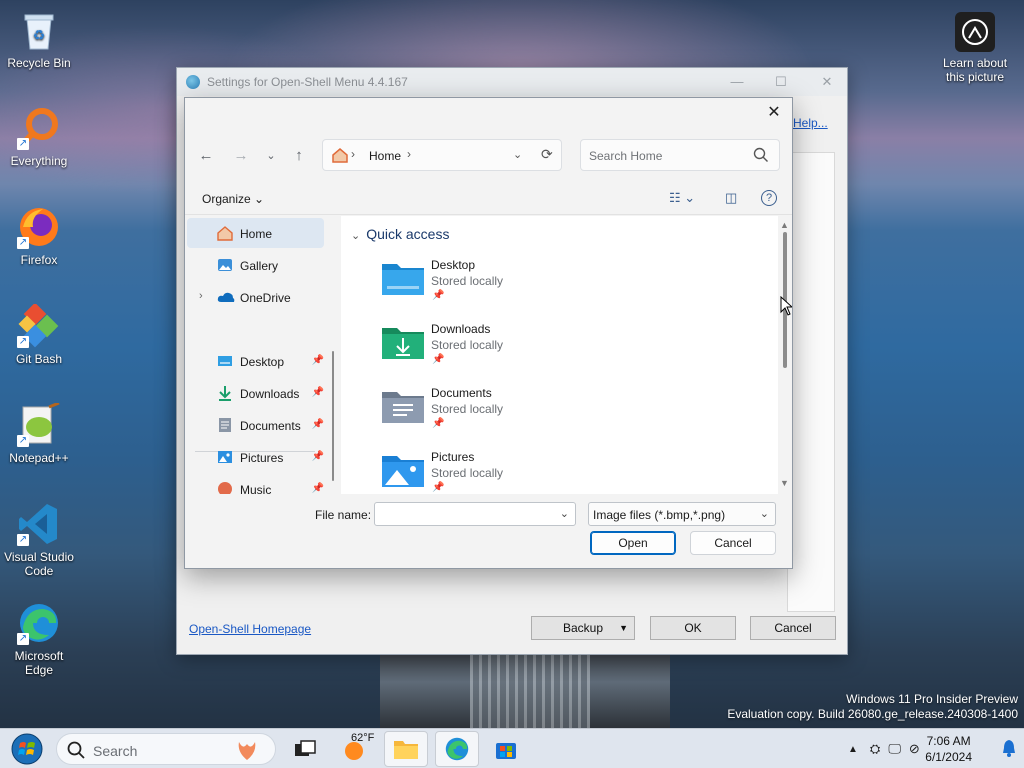  I want to click on folder-item-pictures: Pictures Stored locally 📌, so click(531, 469).